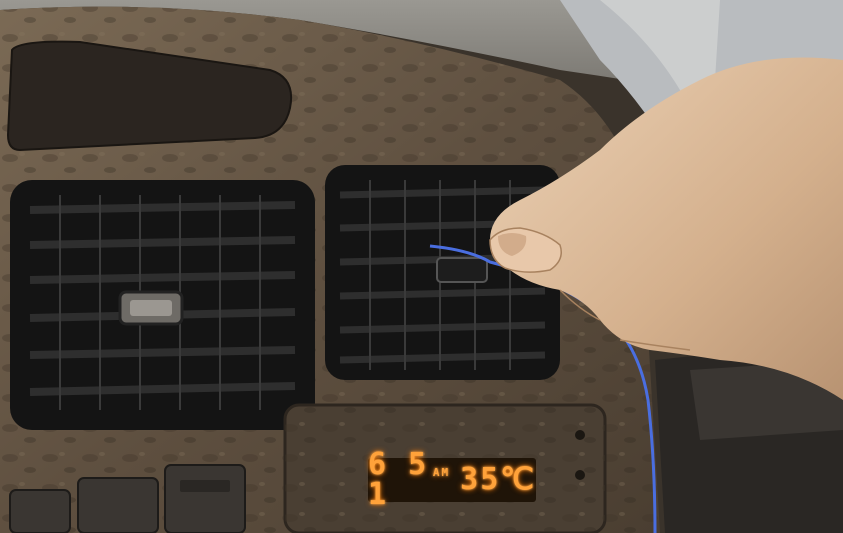  Describe the element at coordinates (452, 480) in the screenshot. I see `dashboard-clock-display: 6 5 1 AM 35℃` at that location.